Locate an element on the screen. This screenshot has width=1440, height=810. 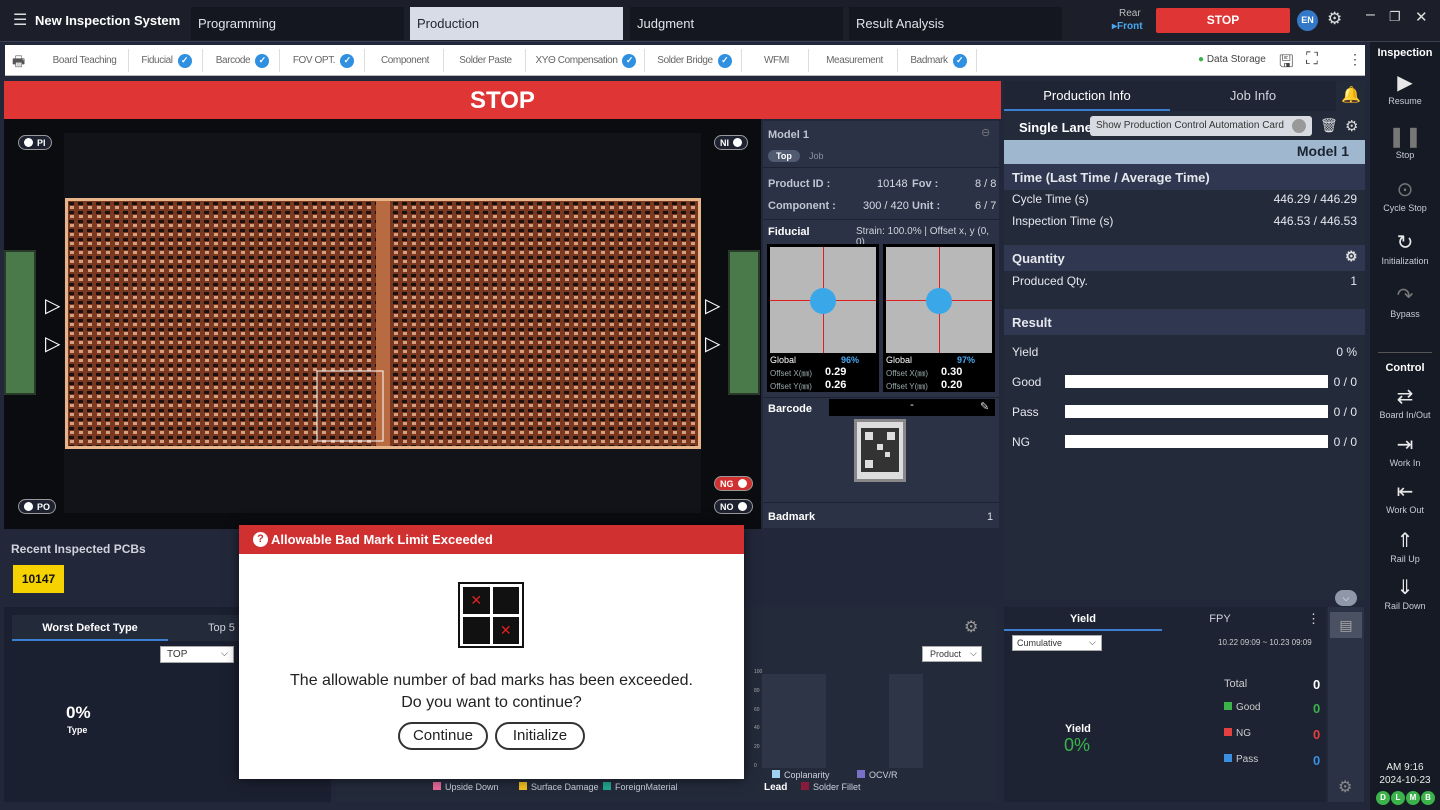
edit-icon: ✎ is located at coordinates (984, 406).